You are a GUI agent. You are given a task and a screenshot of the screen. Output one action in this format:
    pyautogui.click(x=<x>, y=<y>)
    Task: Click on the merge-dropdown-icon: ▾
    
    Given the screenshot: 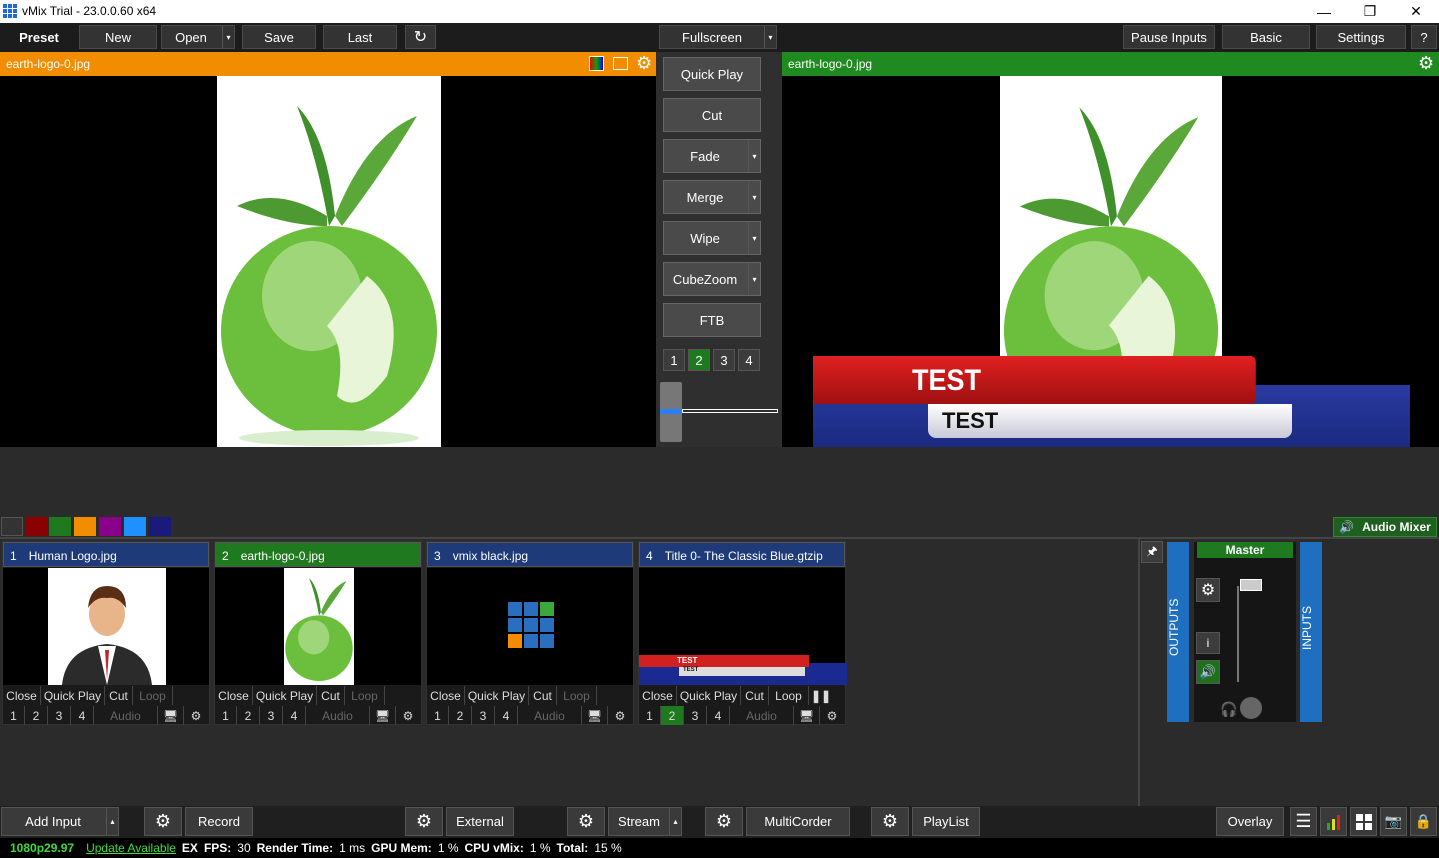 What is the action you would take?
    pyautogui.click(x=754, y=197)
    